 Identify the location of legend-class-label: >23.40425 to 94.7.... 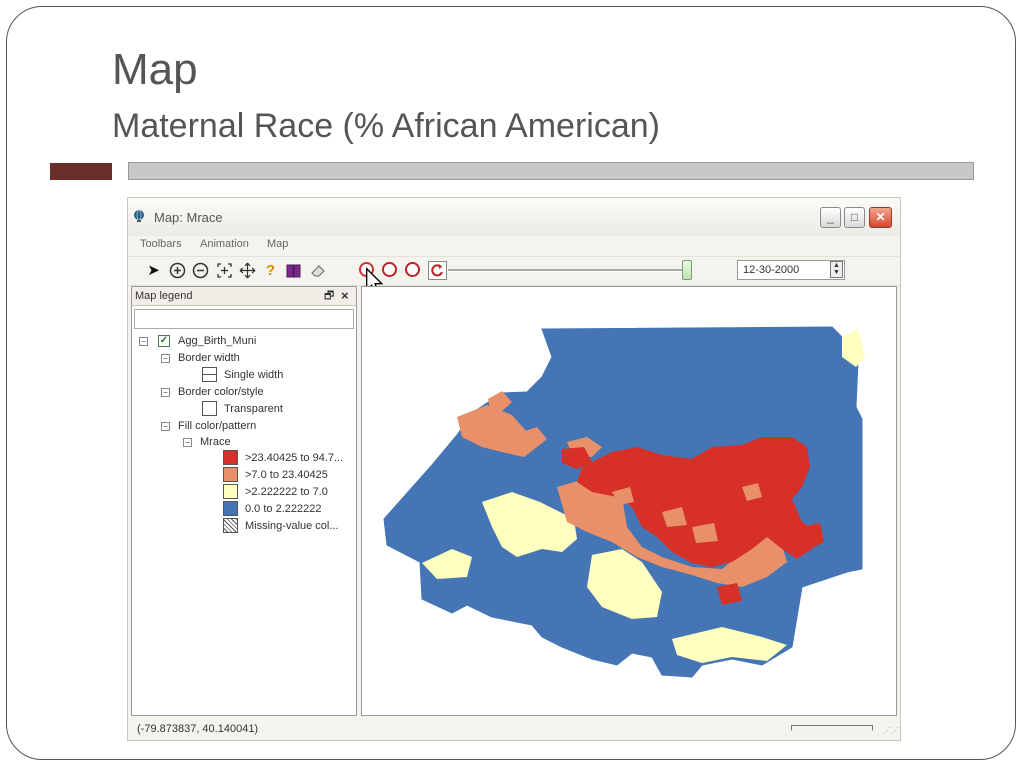
(294, 458).